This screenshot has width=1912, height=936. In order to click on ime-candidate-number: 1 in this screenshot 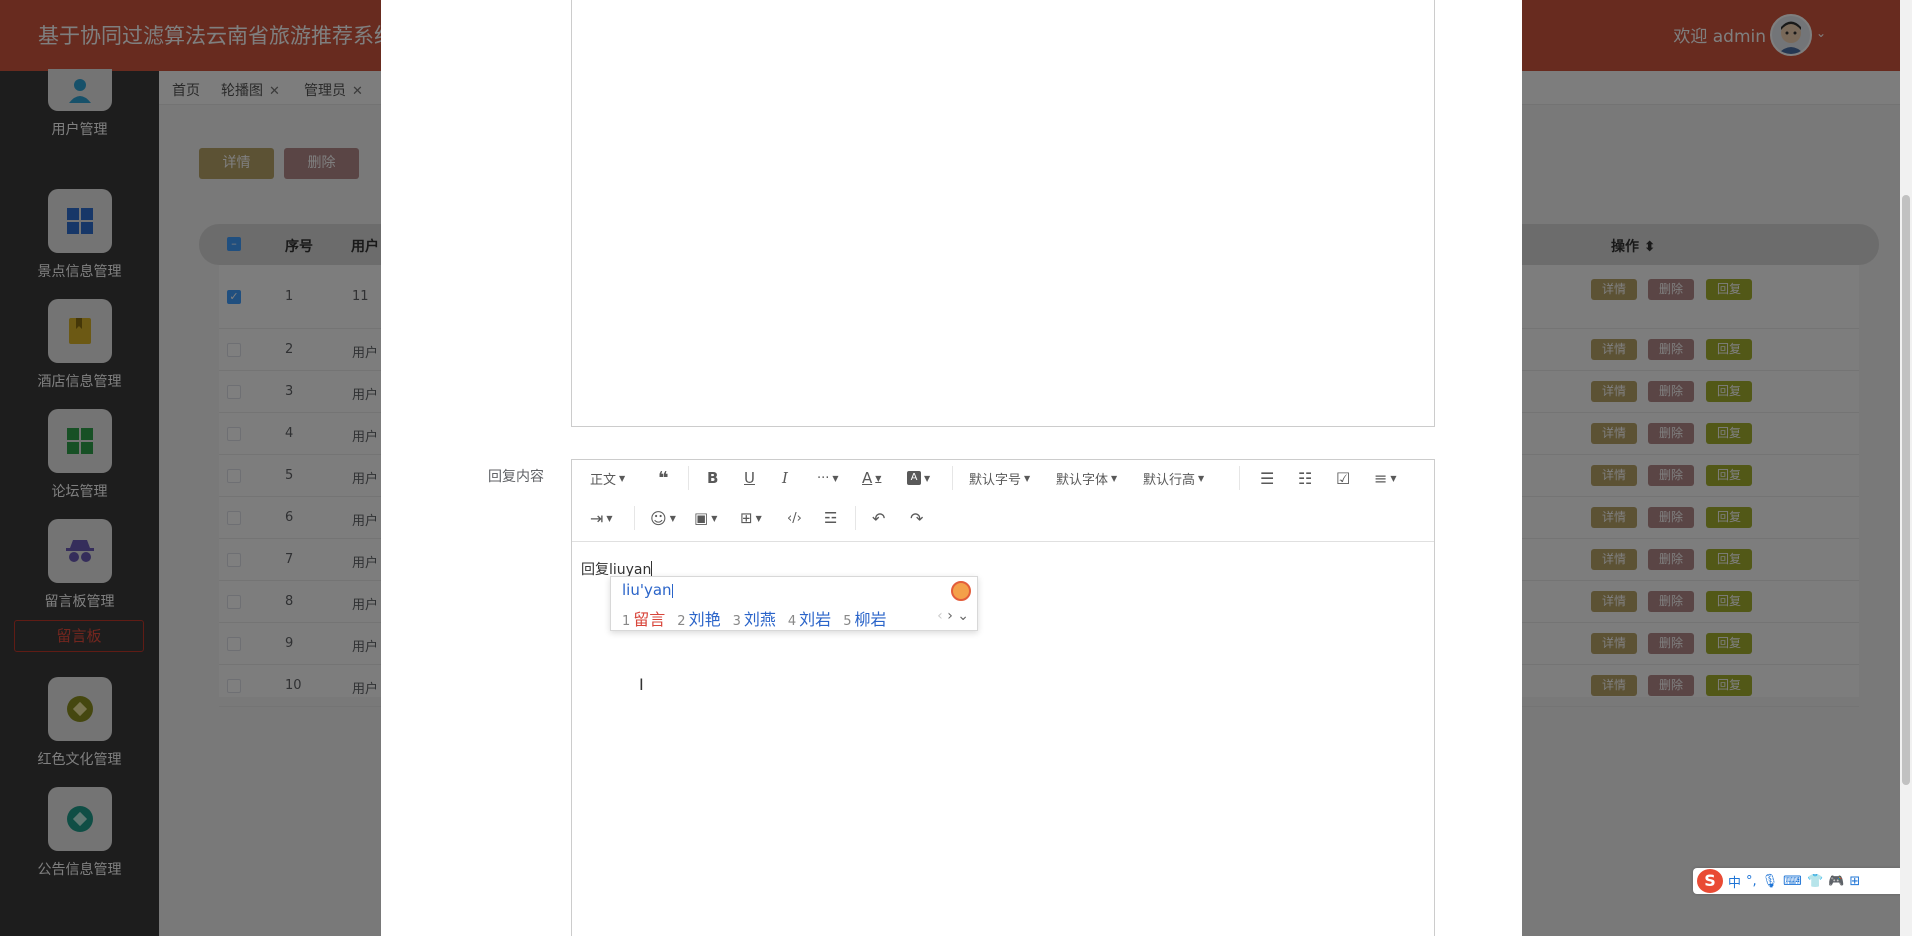, I will do `click(626, 621)`.